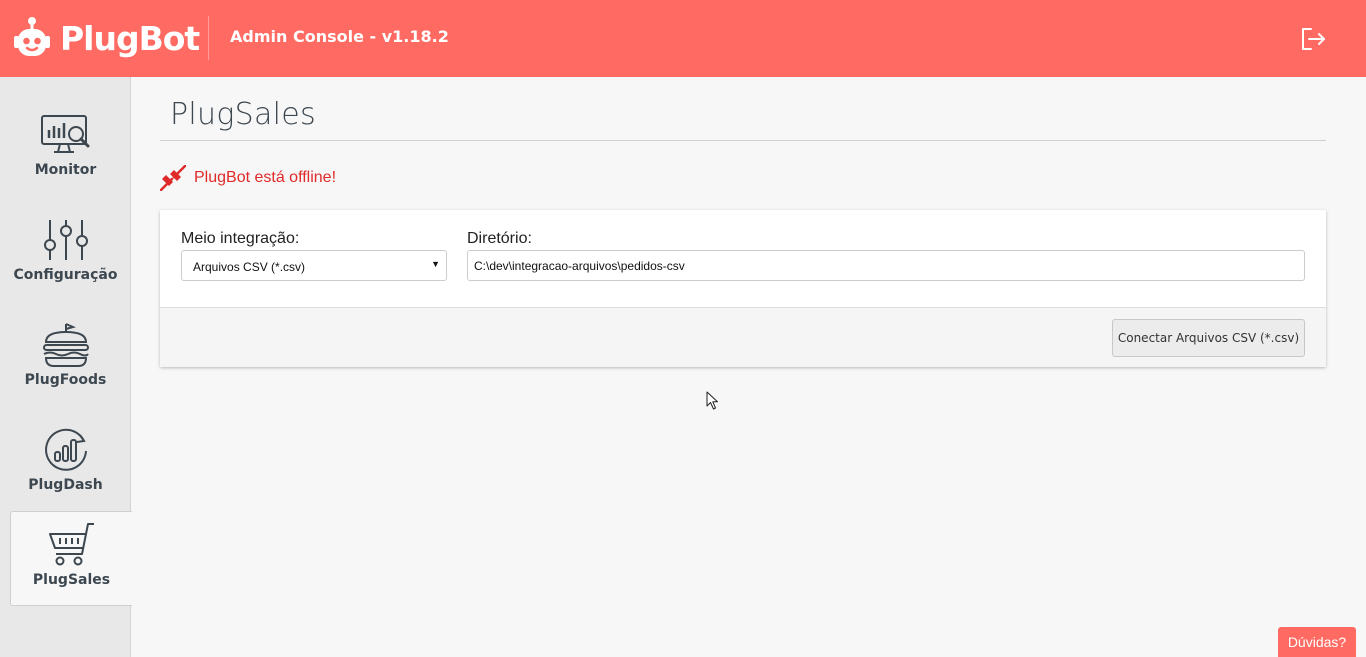 The height and width of the screenshot is (657, 1366). I want to click on header-divider, so click(208, 38).